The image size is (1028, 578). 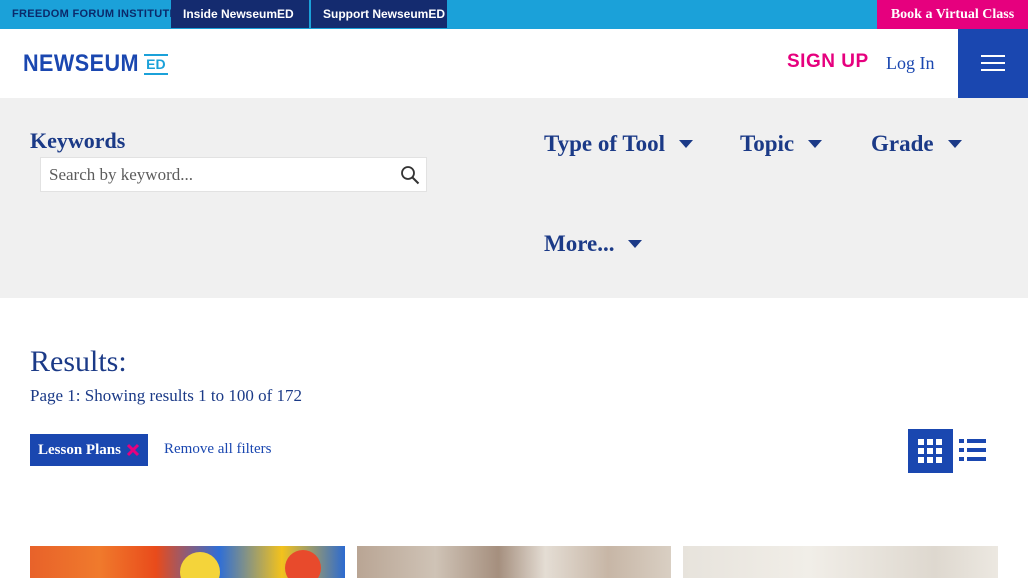 I want to click on sign-up-link: SIGN UP, so click(x=828, y=62).